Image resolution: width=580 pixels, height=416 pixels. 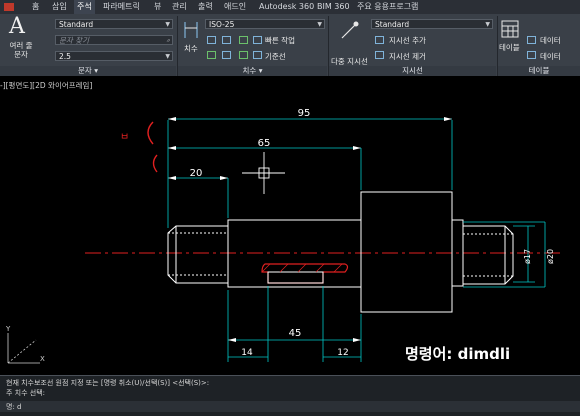 What do you see at coordinates (550, 56) in the screenshot?
I see `extract-data-button: 데이터` at bounding box center [550, 56].